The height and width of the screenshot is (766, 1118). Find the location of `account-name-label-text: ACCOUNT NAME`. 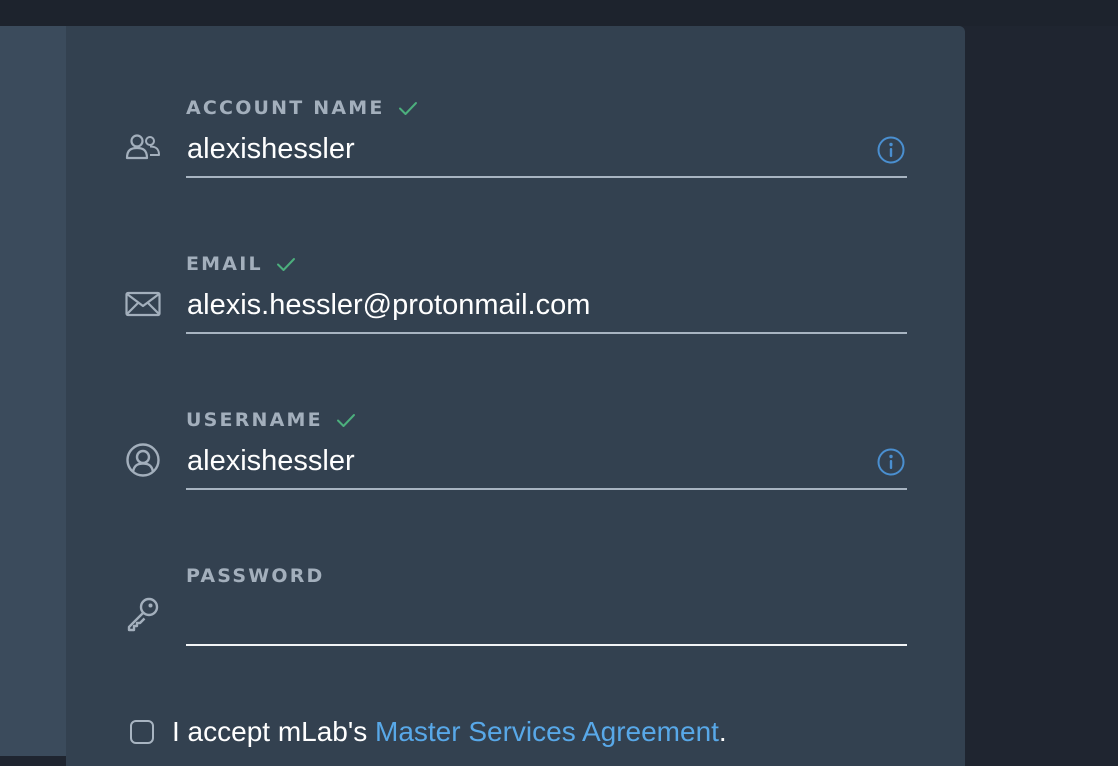

account-name-label-text: ACCOUNT NAME is located at coordinates (285, 108).